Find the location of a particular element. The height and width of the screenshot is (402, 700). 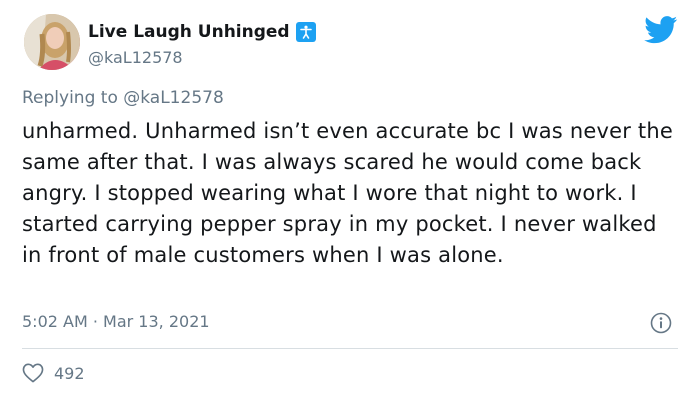

accessibility-badge-icon is located at coordinates (305, 32).